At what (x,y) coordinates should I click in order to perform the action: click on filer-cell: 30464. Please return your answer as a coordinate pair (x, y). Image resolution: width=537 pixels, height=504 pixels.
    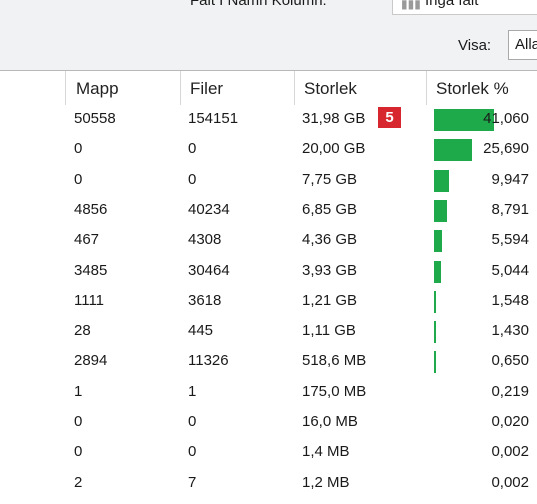
    Looking at the image, I should click on (209, 270).